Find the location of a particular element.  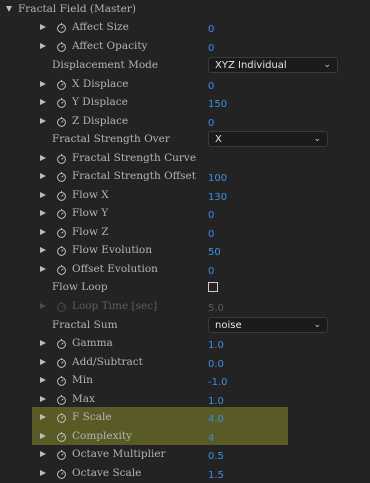

property-value: 130 is located at coordinates (217, 197).